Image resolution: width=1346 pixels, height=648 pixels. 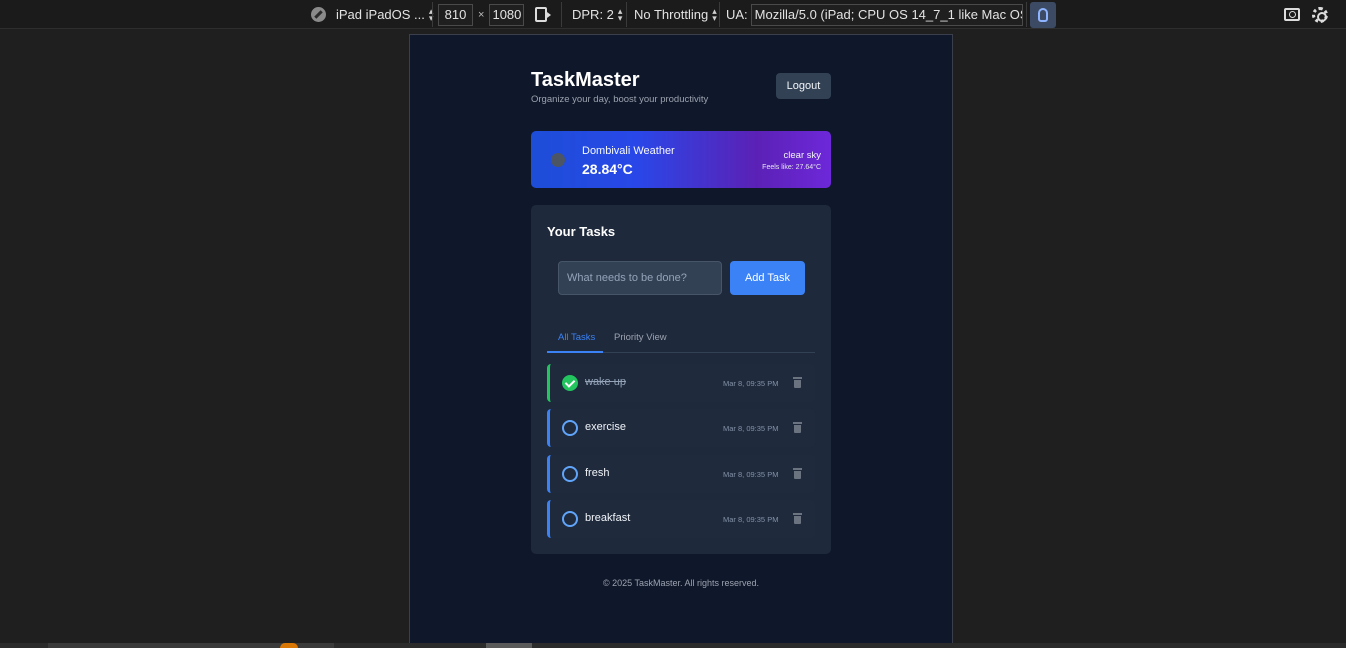 I want to click on tab-priority-view: Priority View, so click(x=640, y=337).